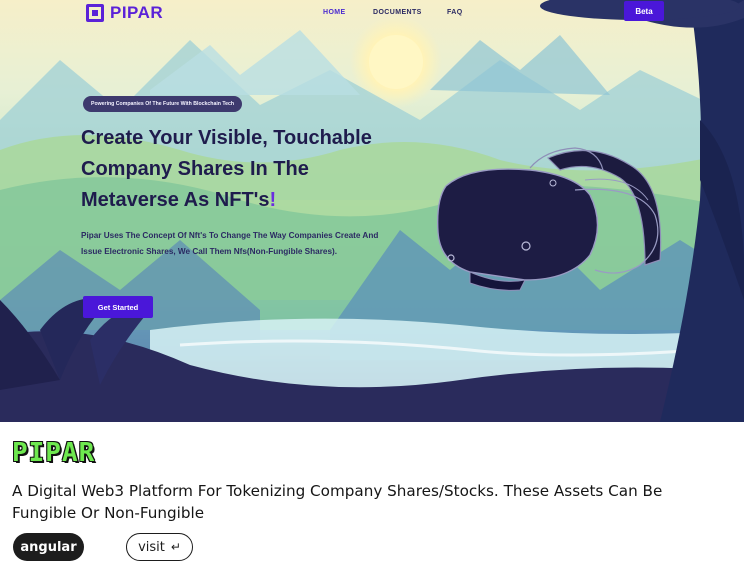 This screenshot has width=744, height=576. What do you see at coordinates (195, 169) in the screenshot?
I see `headline-line-2: Company Shares In The` at bounding box center [195, 169].